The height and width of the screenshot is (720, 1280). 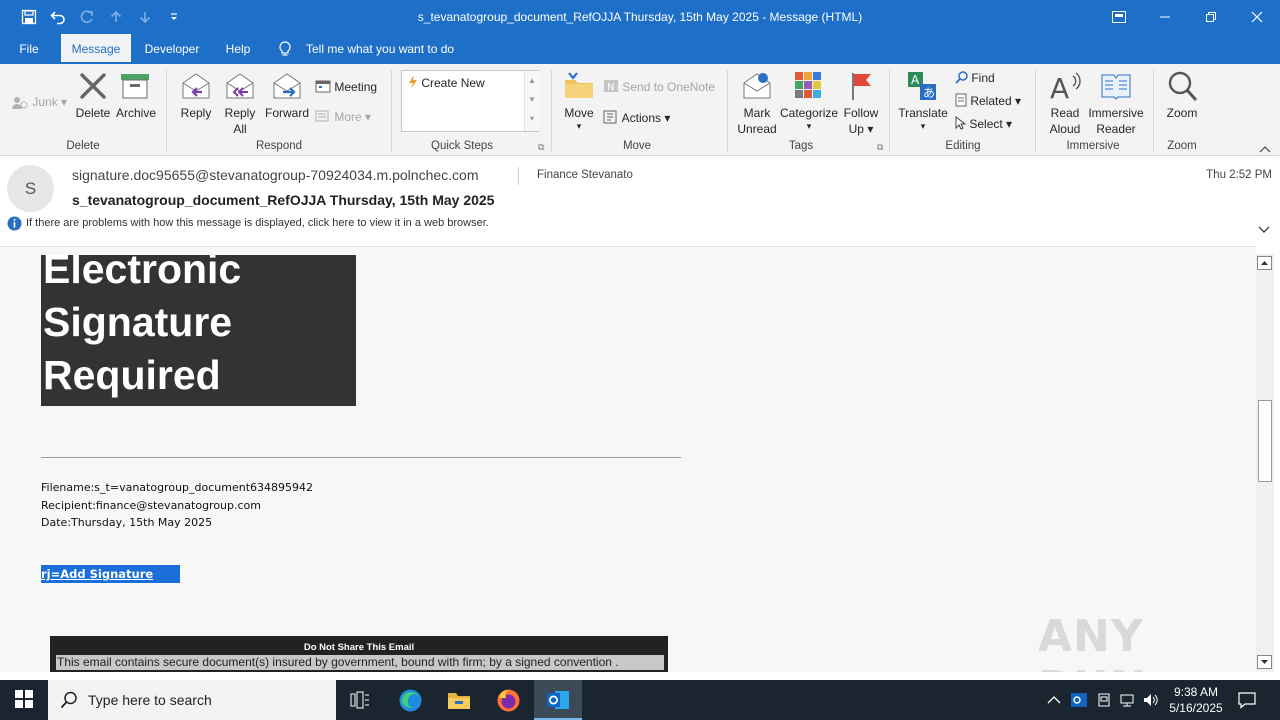 I want to click on tab-message: Message, so click(x=96, y=49).